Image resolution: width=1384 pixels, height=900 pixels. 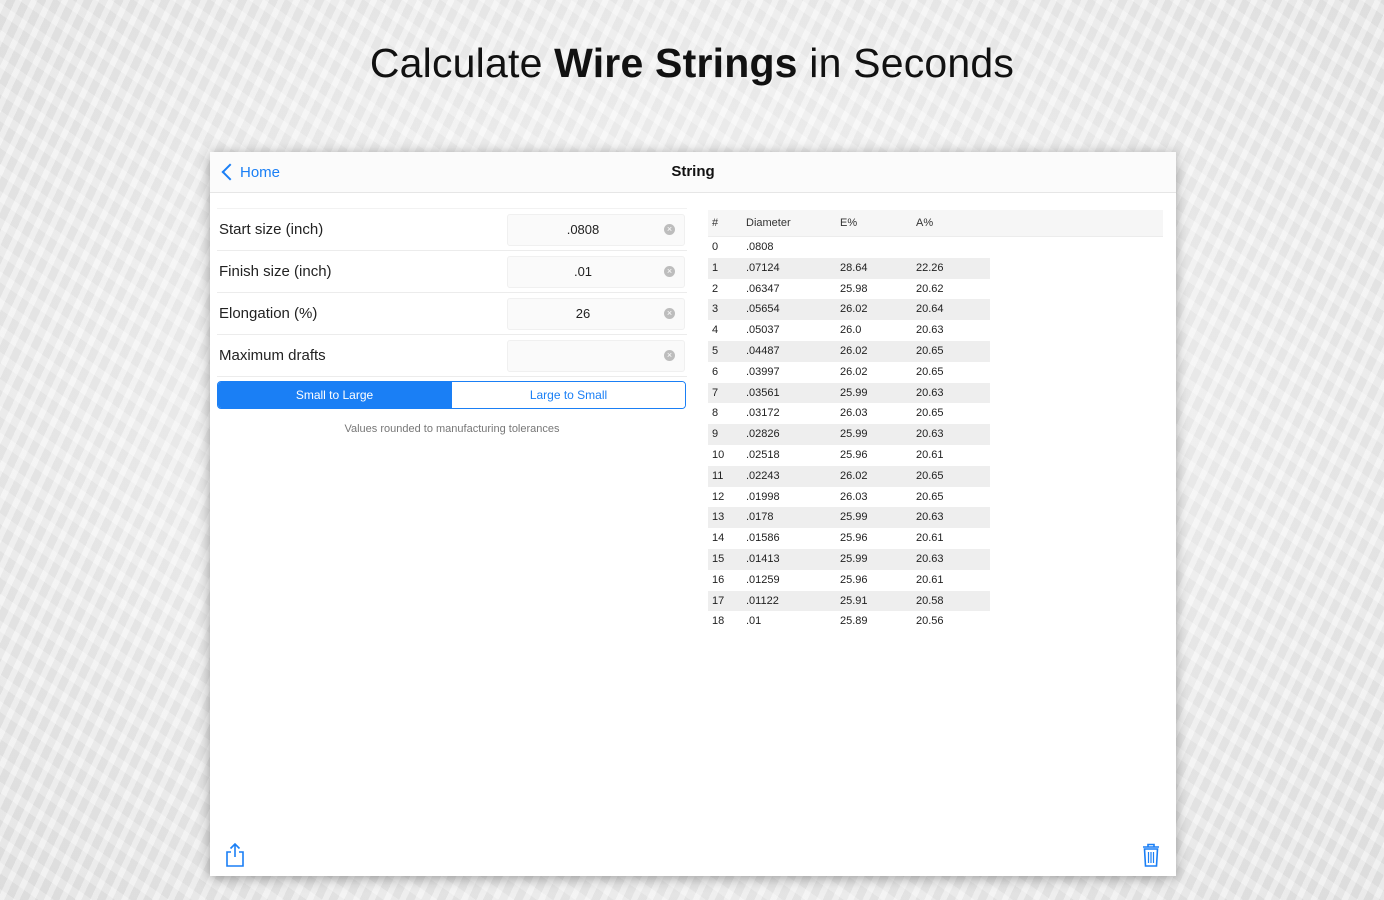 I want to click on marketing-headline: Calculate Wire Strings in Seconds, so click(x=692, y=63).